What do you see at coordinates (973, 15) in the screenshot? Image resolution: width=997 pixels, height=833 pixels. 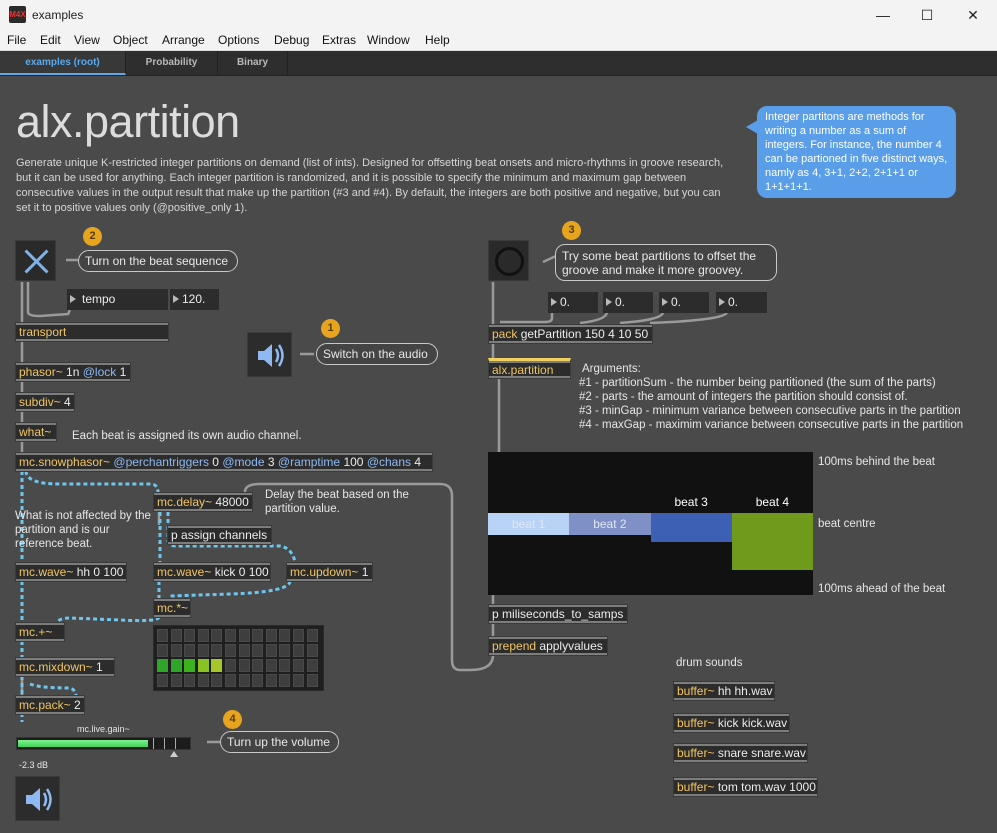 I see `close-button: ✕` at bounding box center [973, 15].